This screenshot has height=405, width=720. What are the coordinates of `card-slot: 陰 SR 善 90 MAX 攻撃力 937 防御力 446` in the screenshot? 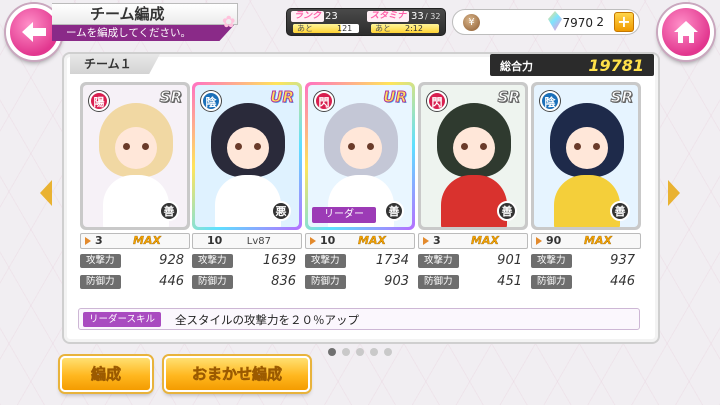 It's located at (586, 186).